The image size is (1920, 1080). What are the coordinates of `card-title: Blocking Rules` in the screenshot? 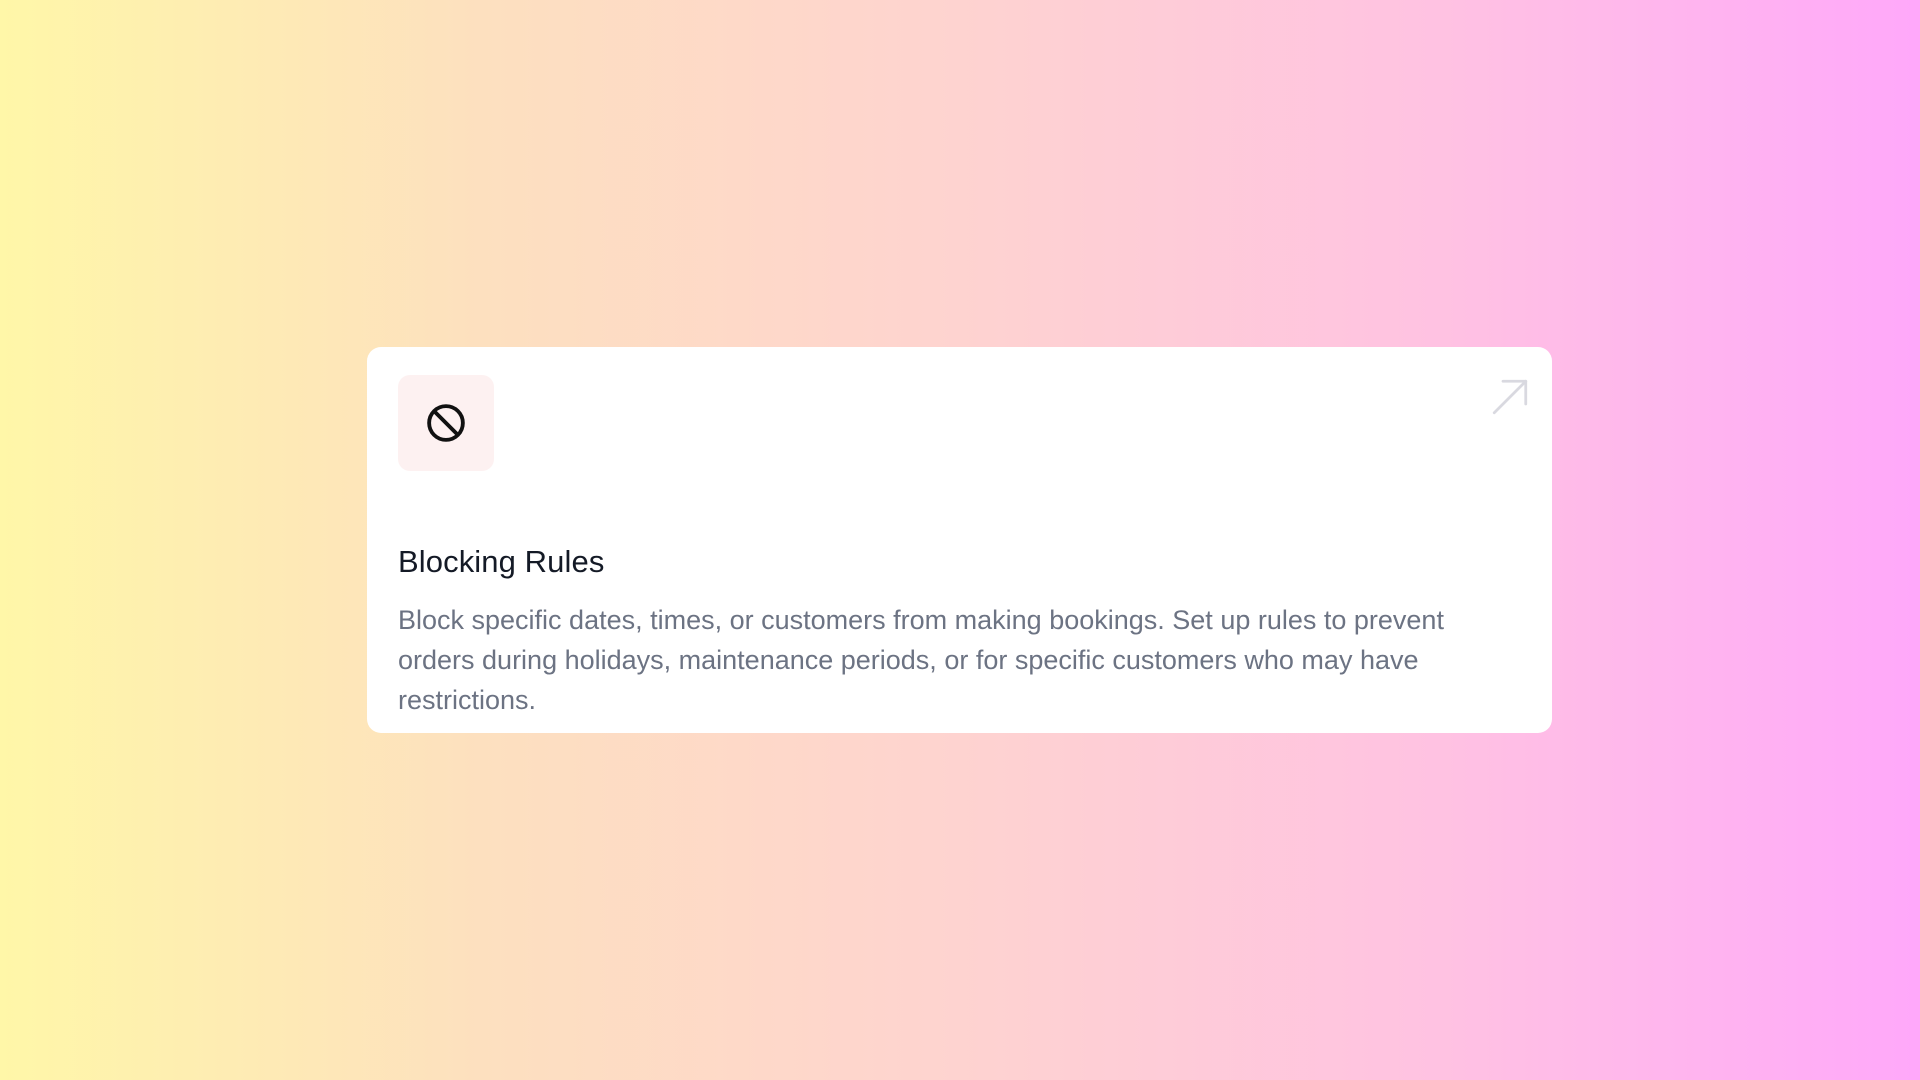 It's located at (501, 561).